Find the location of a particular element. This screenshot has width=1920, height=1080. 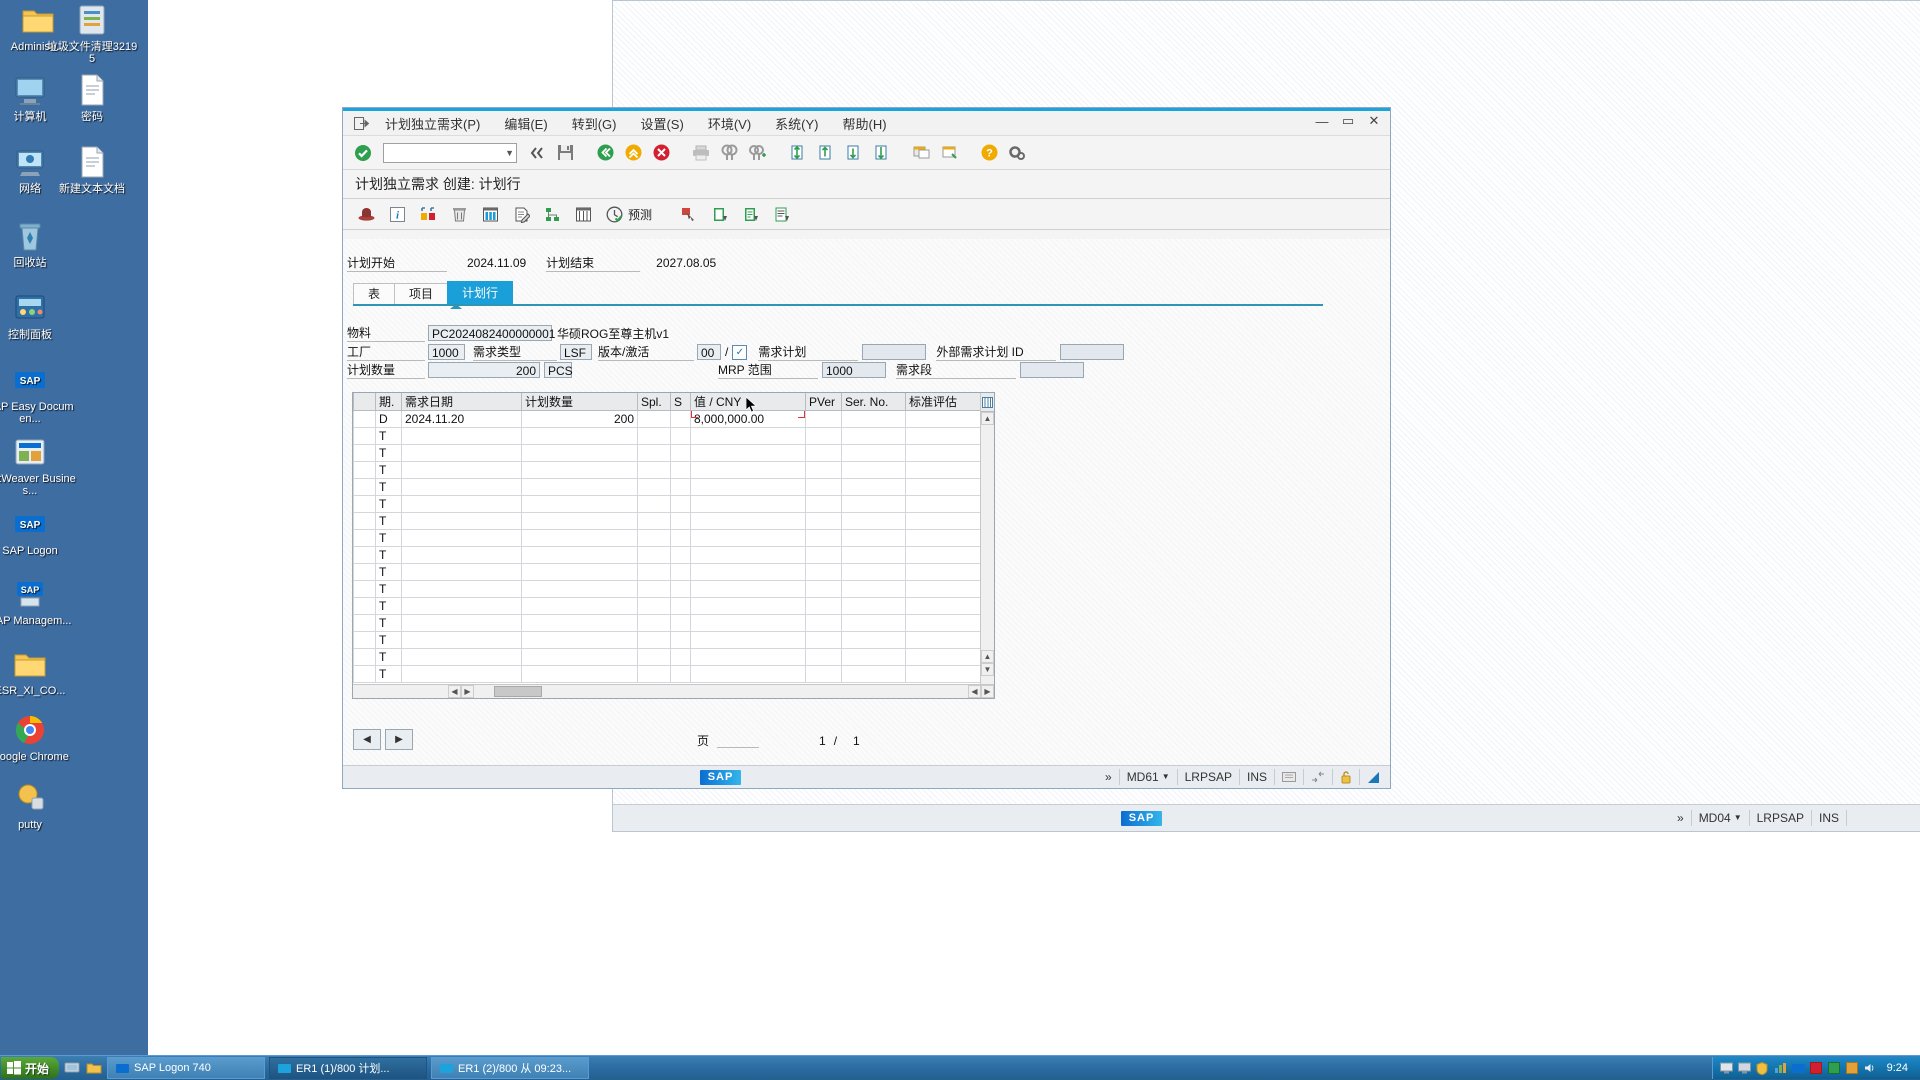

totals-icon is located at coordinates (583, 214).